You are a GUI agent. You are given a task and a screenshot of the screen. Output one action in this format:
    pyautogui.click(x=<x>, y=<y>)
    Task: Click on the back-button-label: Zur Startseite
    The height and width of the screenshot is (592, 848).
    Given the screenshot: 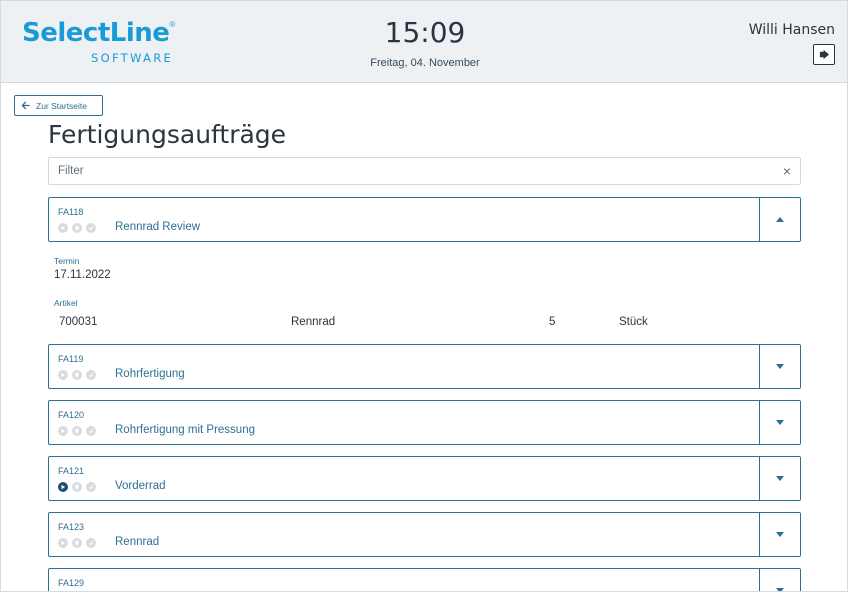 What is the action you would take?
    pyautogui.click(x=62, y=105)
    